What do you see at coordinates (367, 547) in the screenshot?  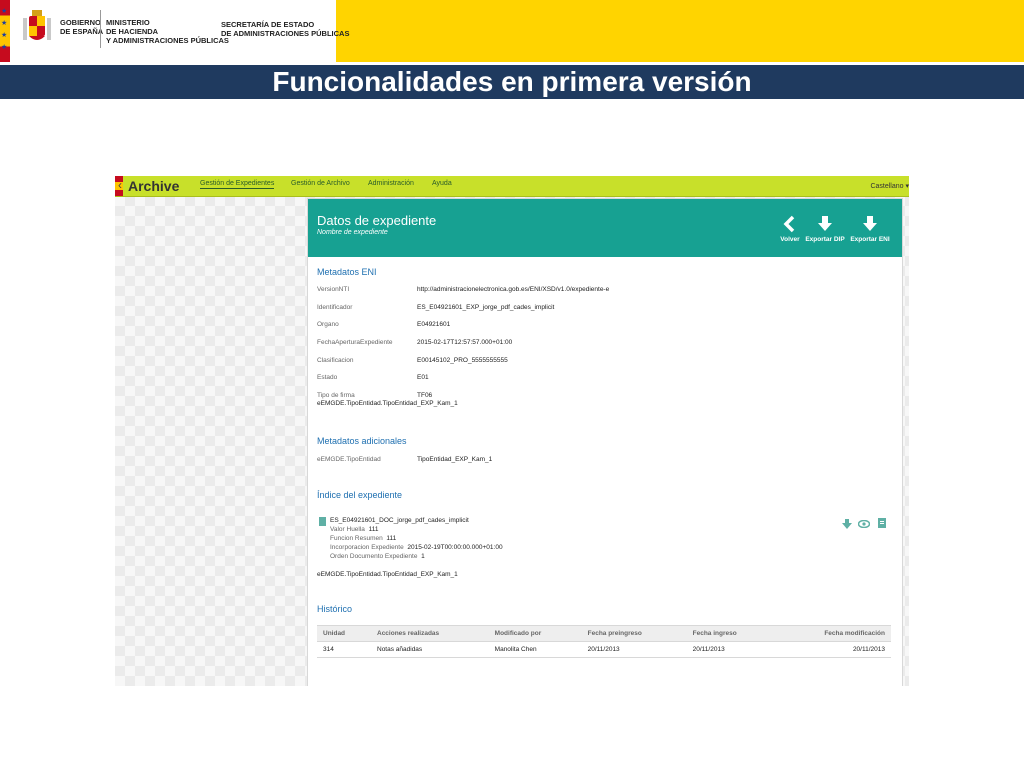 I see `detail-label: Incorporacion Expediente` at bounding box center [367, 547].